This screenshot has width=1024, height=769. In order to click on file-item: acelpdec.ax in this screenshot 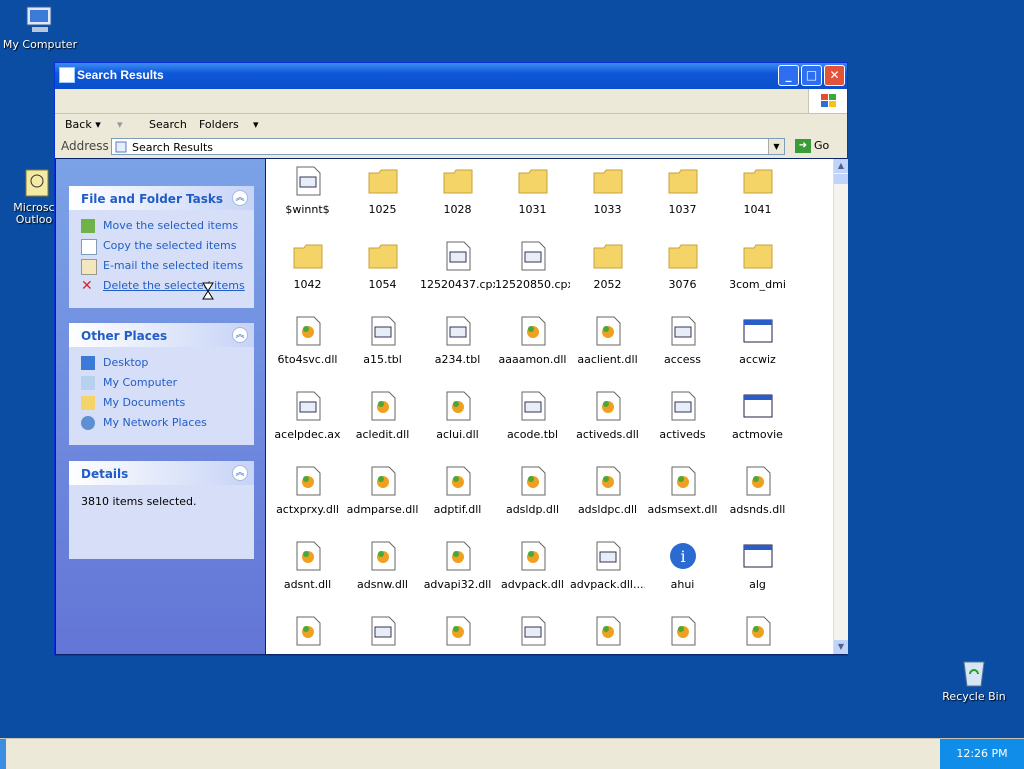, I will do `click(307, 419)`.